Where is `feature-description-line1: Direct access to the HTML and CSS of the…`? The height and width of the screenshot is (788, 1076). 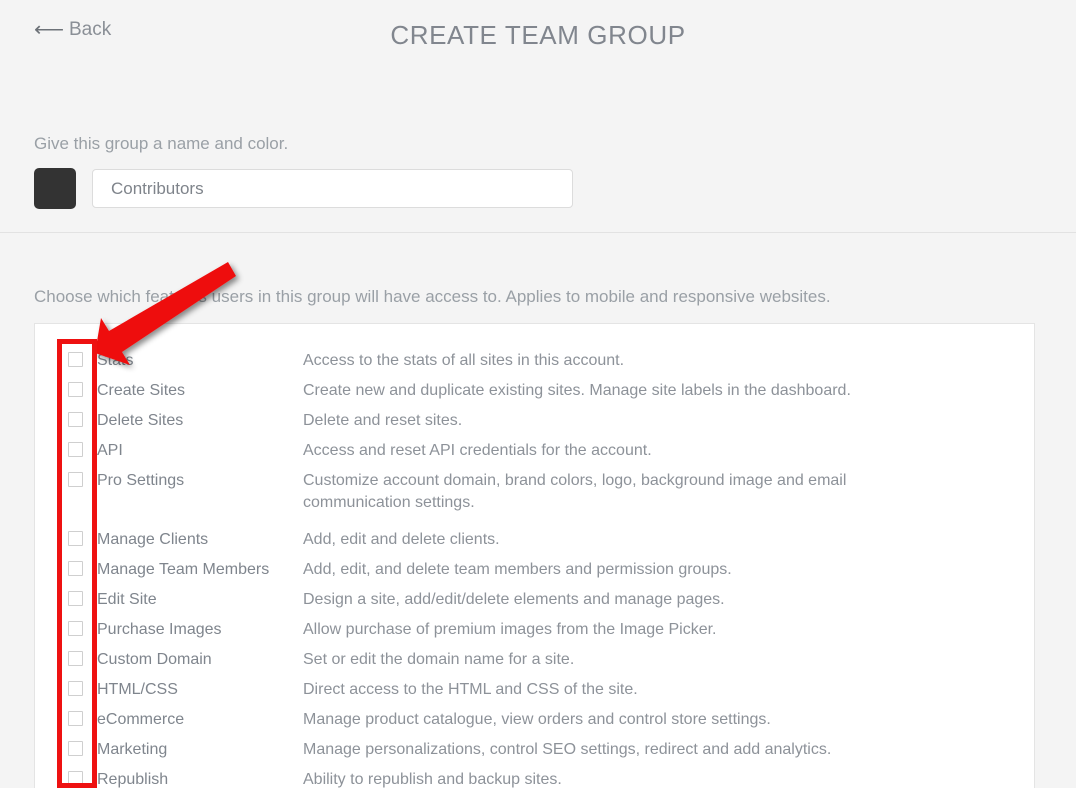 feature-description-line1: Direct access to the HTML and CSS of the… is located at coordinates (470, 689).